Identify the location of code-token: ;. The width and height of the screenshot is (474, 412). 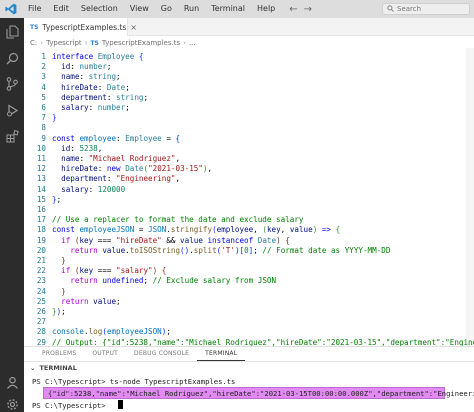
(127, 87).